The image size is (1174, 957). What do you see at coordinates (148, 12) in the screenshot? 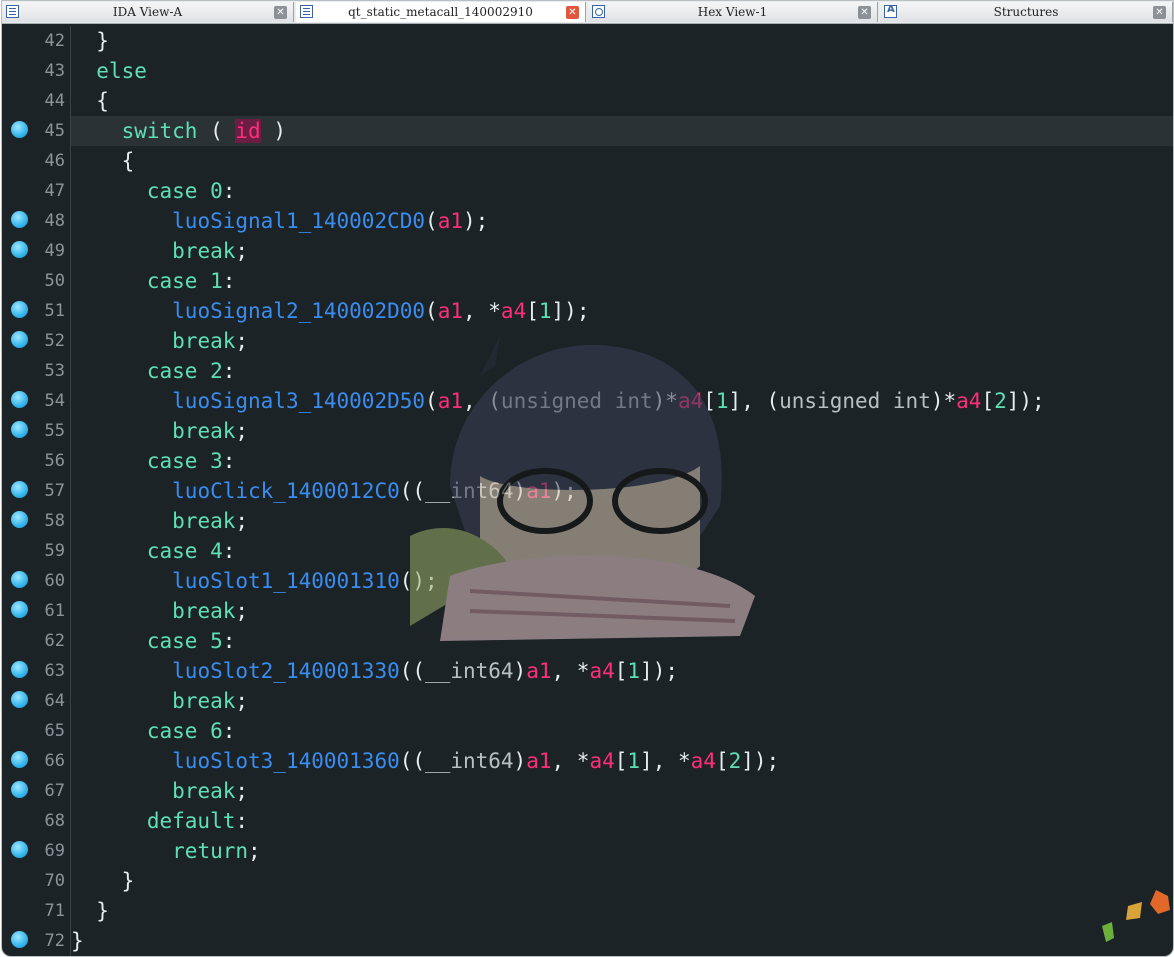
I see `tab-ida-view-a: IDA View-A ✕` at bounding box center [148, 12].